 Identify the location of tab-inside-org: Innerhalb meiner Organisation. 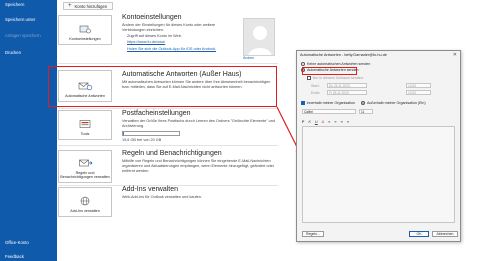
(328, 103).